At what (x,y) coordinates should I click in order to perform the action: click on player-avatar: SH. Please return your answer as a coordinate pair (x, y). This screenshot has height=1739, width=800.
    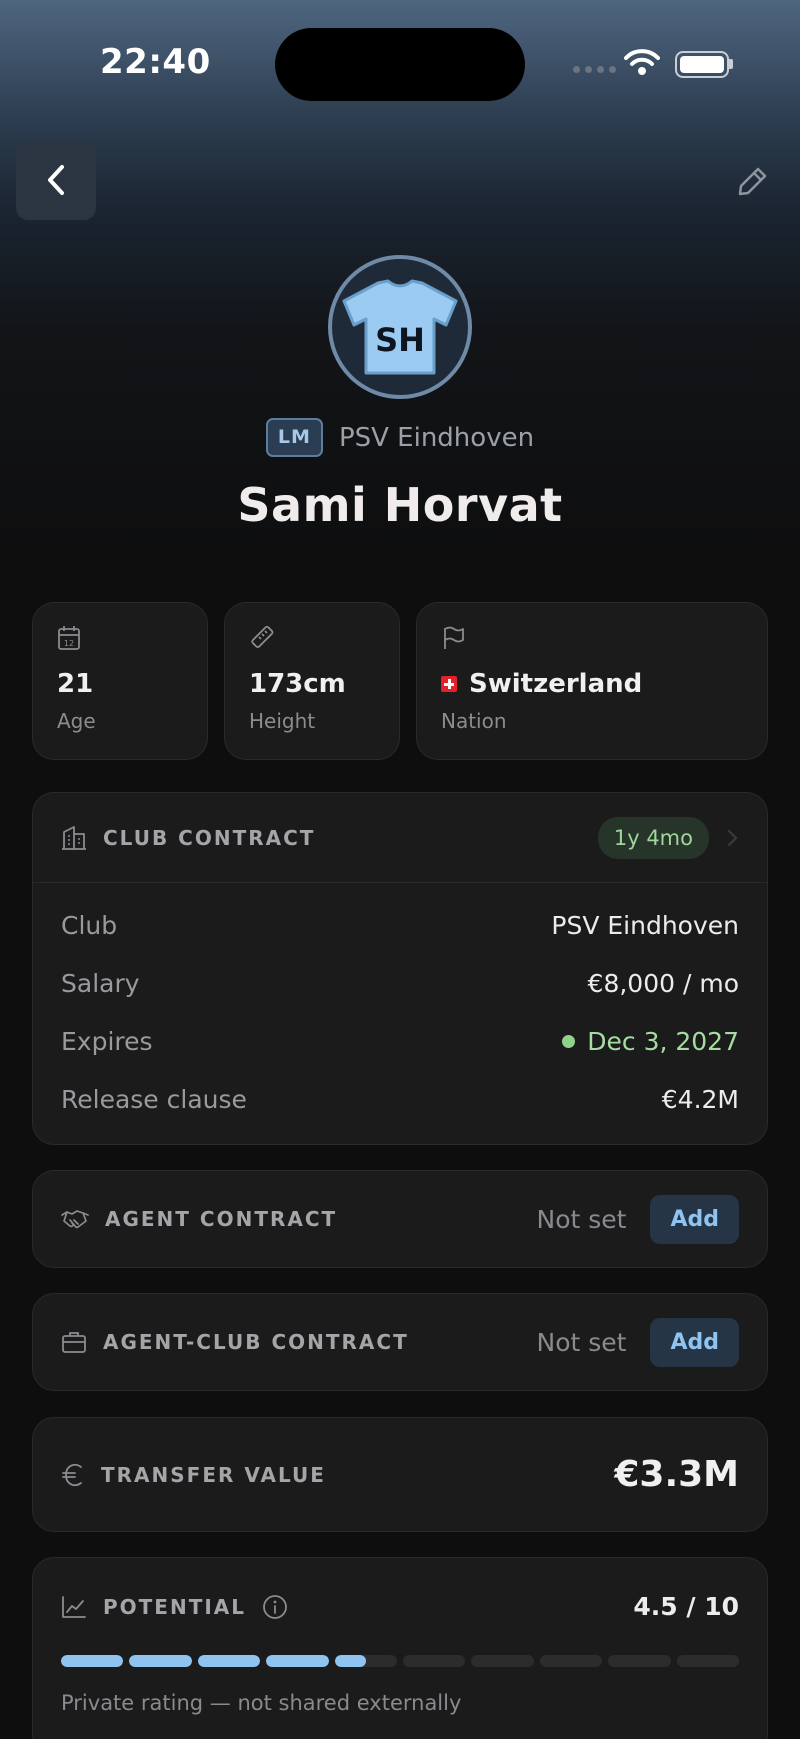
    Looking at the image, I should click on (400, 327).